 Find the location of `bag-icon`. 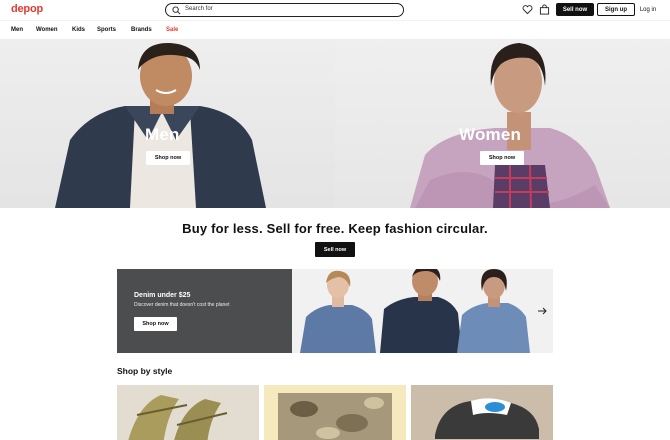

bag-icon is located at coordinates (544, 9).